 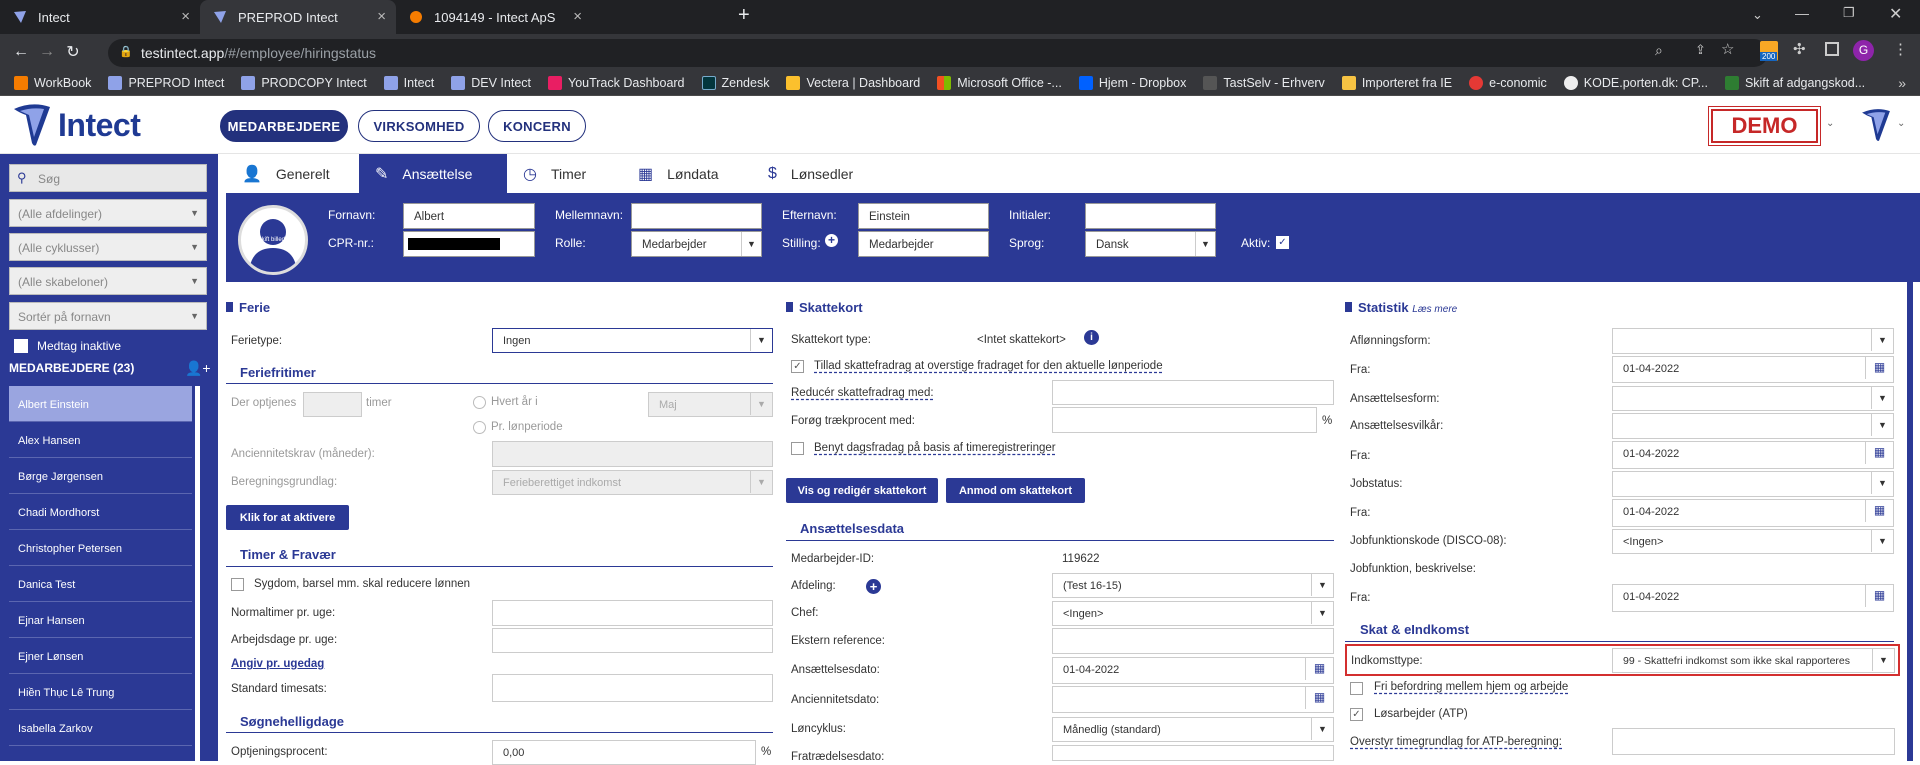 What do you see at coordinates (408, 82) in the screenshot?
I see `bookmark-intect: Intect` at bounding box center [408, 82].